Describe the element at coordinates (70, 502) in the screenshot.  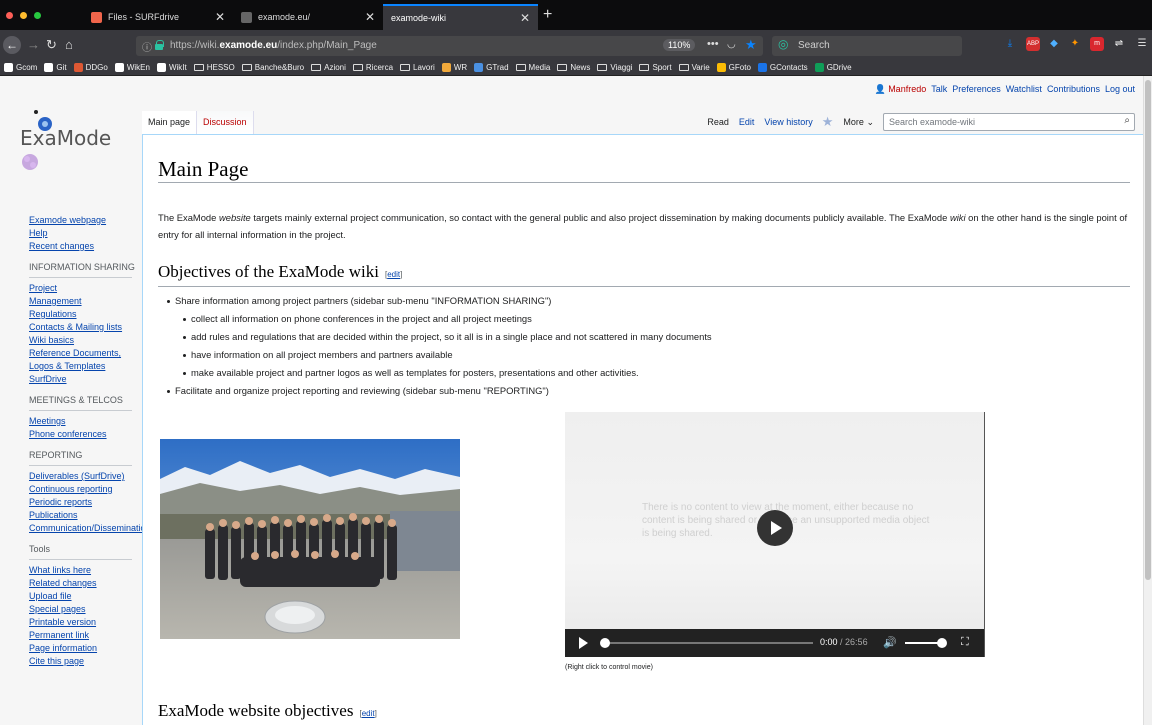
I see `sidebar-item: Periodic reports` at that location.